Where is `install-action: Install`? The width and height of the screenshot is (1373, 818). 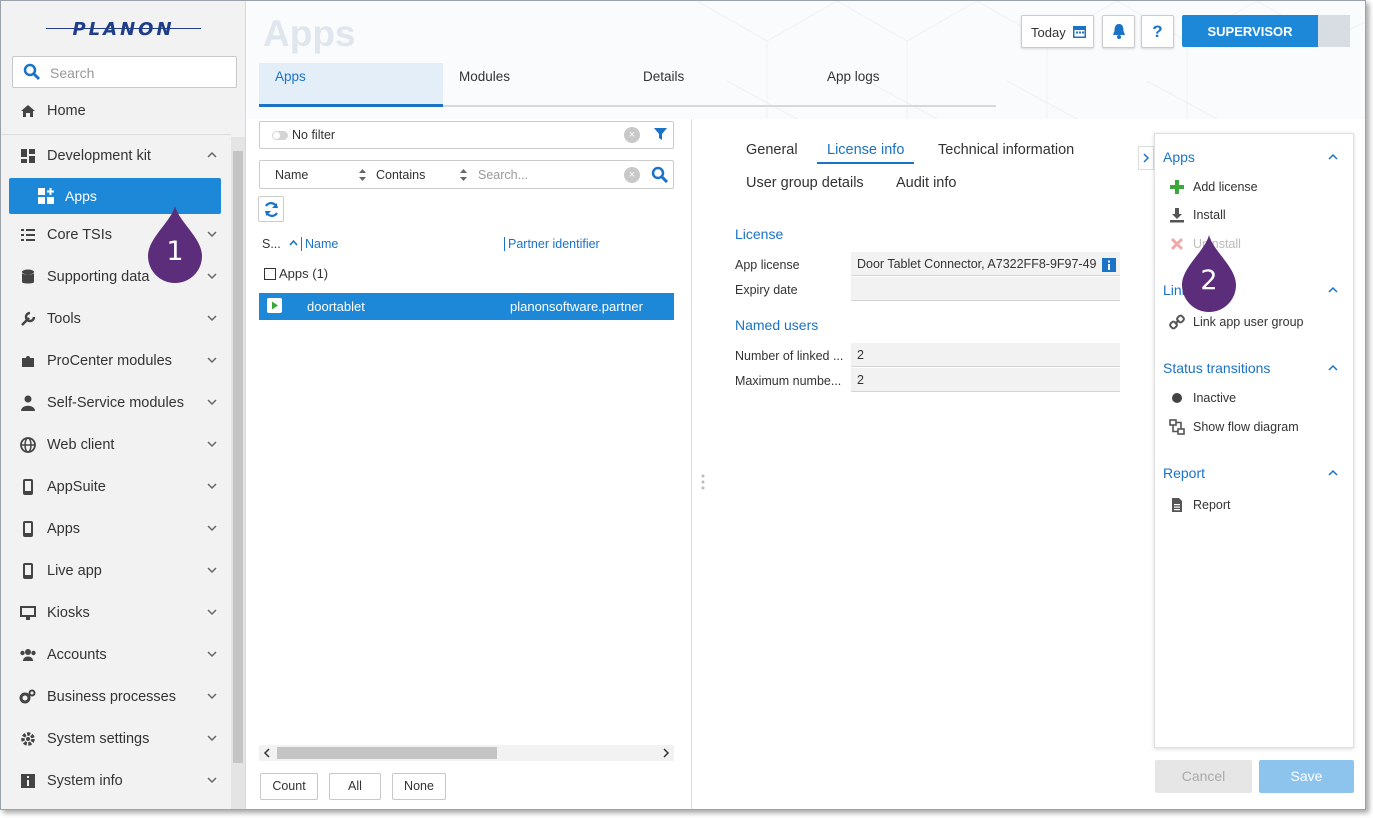 install-action: Install is located at coordinates (1209, 215).